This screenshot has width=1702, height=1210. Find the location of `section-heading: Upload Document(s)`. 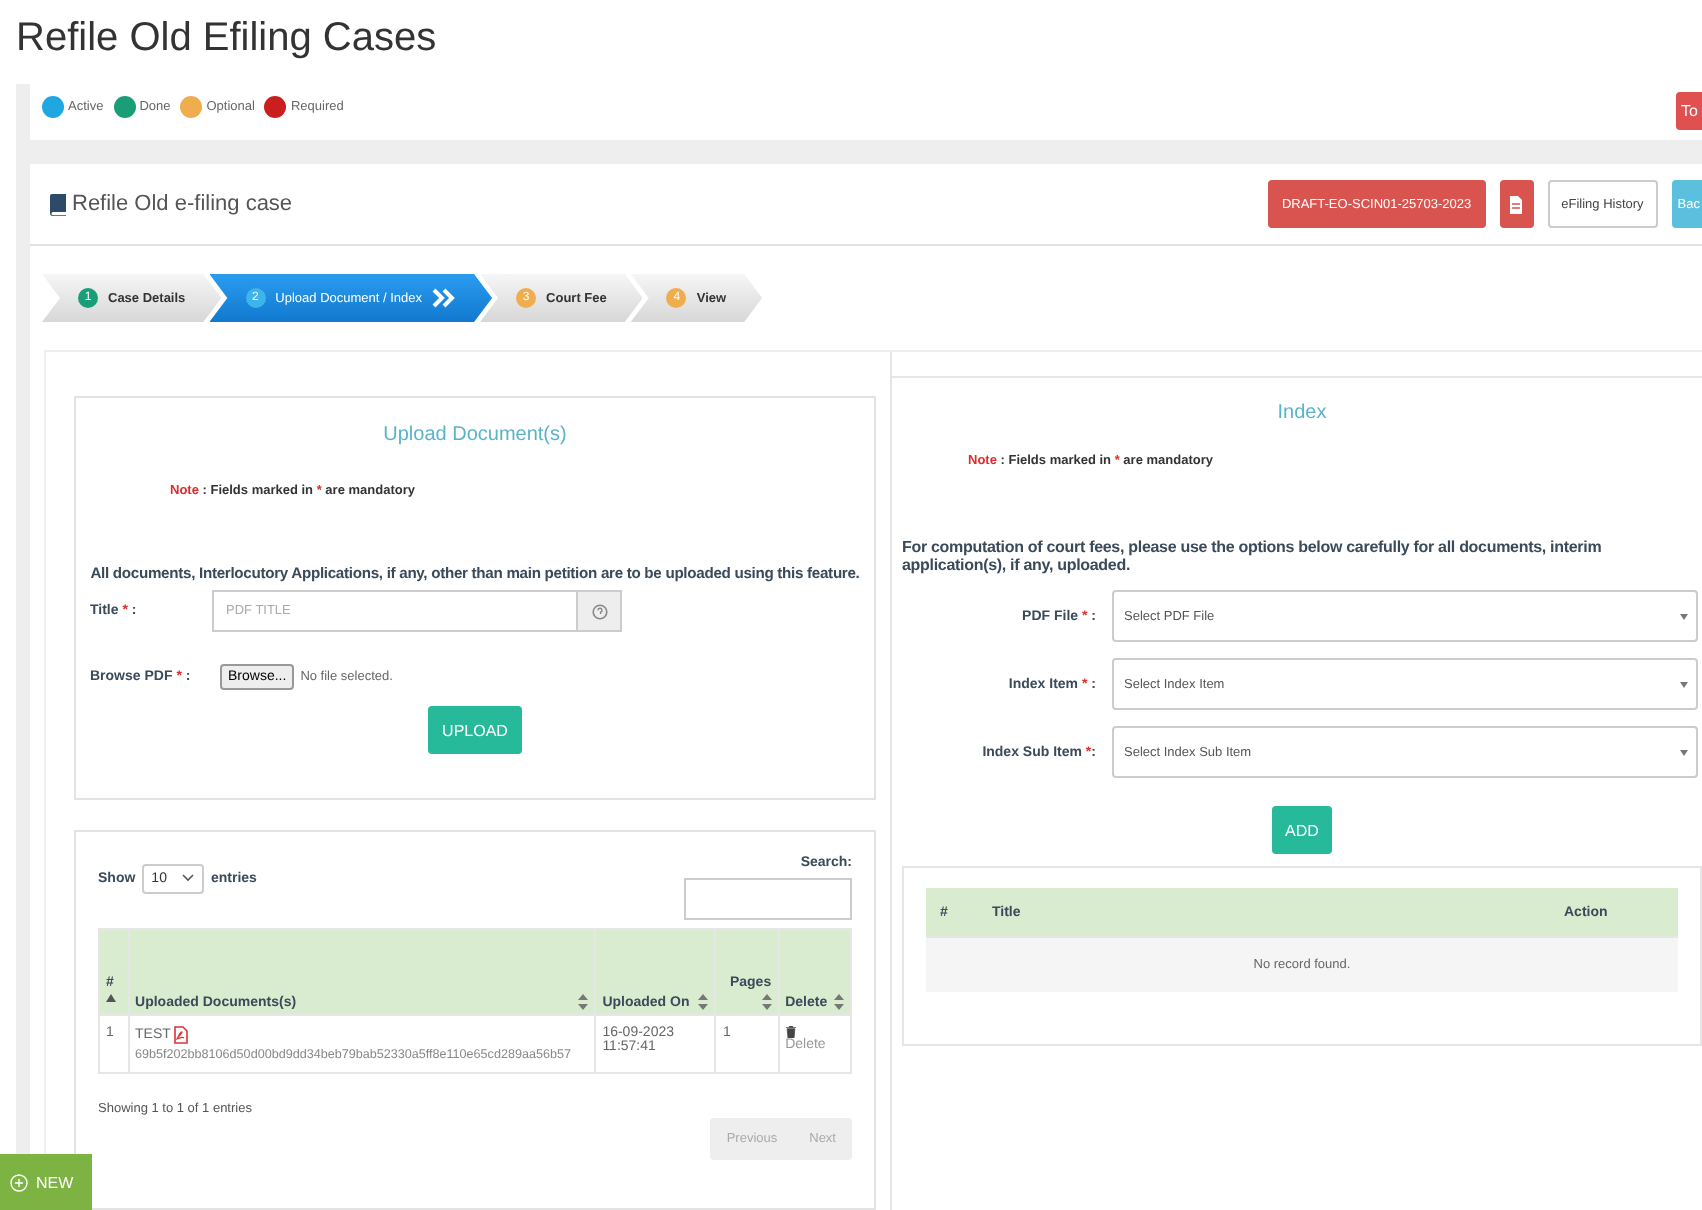

section-heading: Upload Document(s) is located at coordinates (475, 435).